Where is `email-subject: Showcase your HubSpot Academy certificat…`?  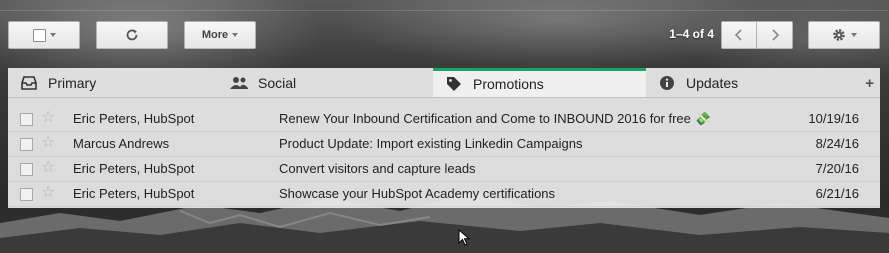 email-subject: Showcase your HubSpot Academy certificat… is located at coordinates (417, 193).